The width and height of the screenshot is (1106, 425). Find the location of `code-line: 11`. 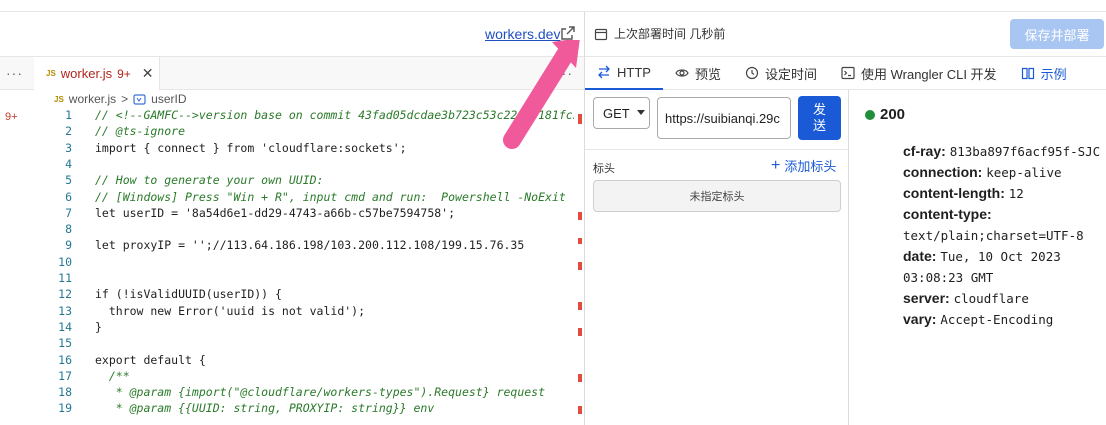

code-line: 11 is located at coordinates (307, 279).